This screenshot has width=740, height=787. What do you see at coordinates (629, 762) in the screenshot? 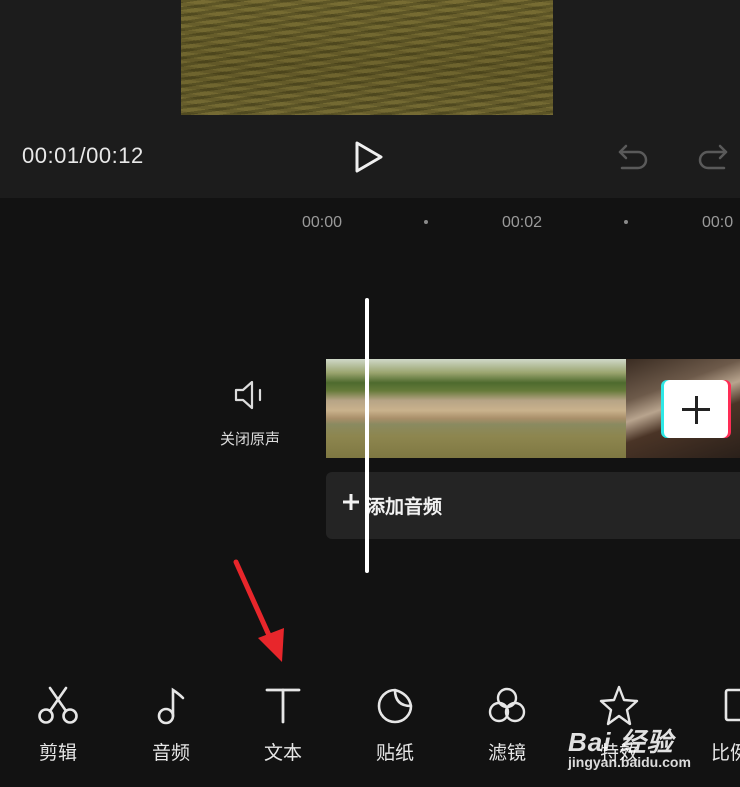
I see `watermark-url: jingyan.baidu.com` at bounding box center [629, 762].